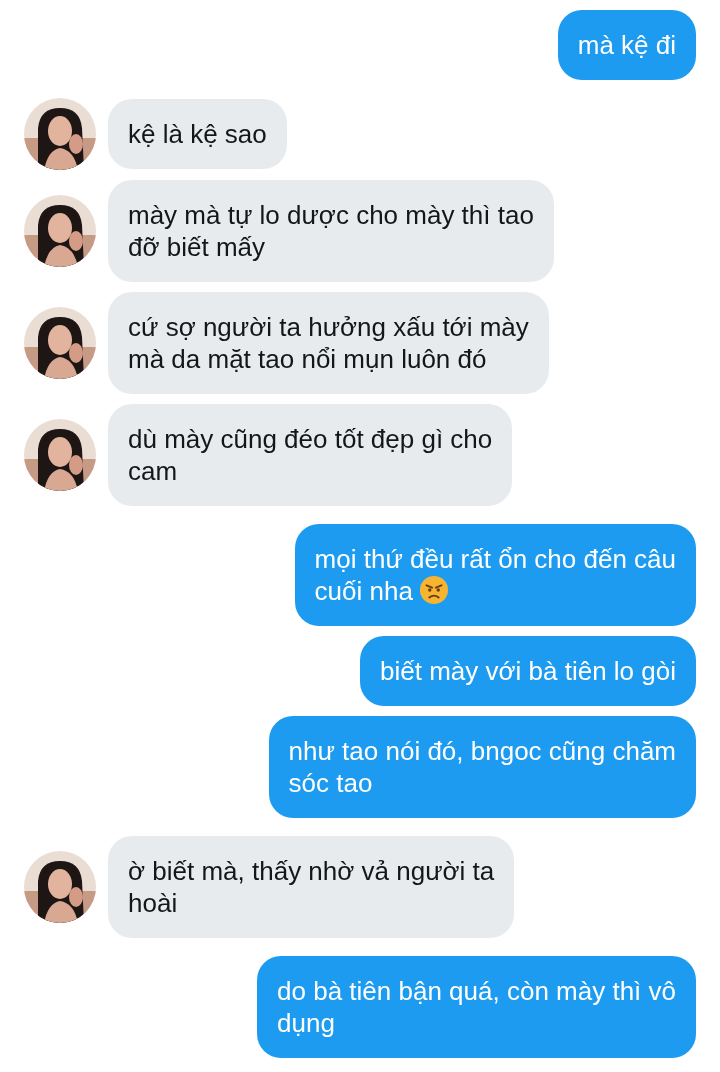 This screenshot has height=1072, width=720. What do you see at coordinates (310, 455) in the screenshot?
I see `message-bubble: dù mày cũng đéo tốt đẹp gì cho cam` at bounding box center [310, 455].